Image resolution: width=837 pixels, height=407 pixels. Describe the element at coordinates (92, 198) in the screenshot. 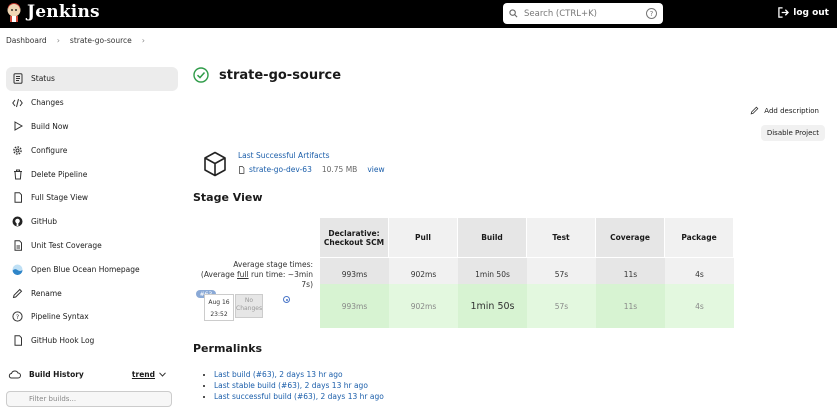

I see `sidebar-item-full-stage-view: Full Stage View` at that location.